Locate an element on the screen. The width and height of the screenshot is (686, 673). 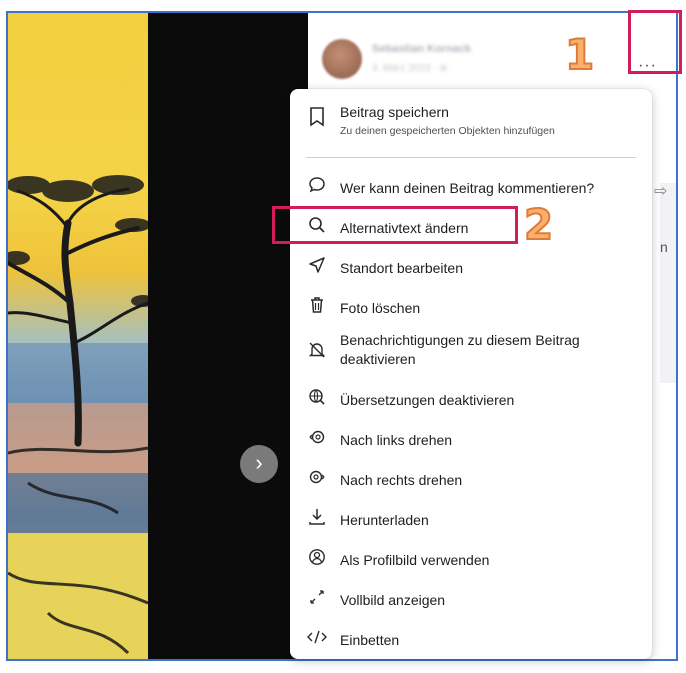
annotation-step-2: 2 is located at coordinates (538, 224).